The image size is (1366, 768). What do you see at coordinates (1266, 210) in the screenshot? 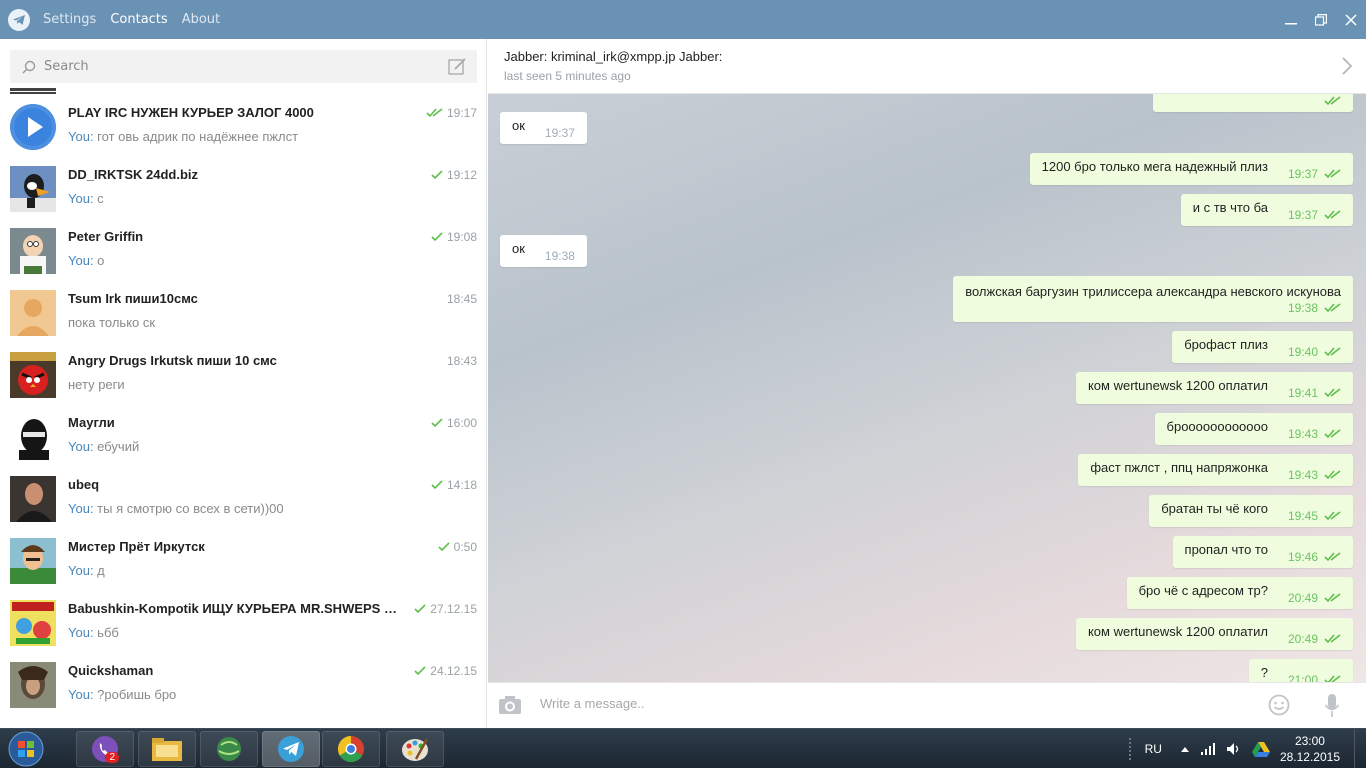
I see `message-bubble: и с тв что ба 19:37` at bounding box center [1266, 210].